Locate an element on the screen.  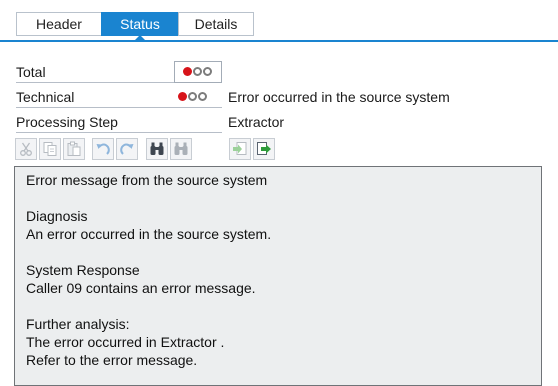
tab-details: Details is located at coordinates (216, 24).